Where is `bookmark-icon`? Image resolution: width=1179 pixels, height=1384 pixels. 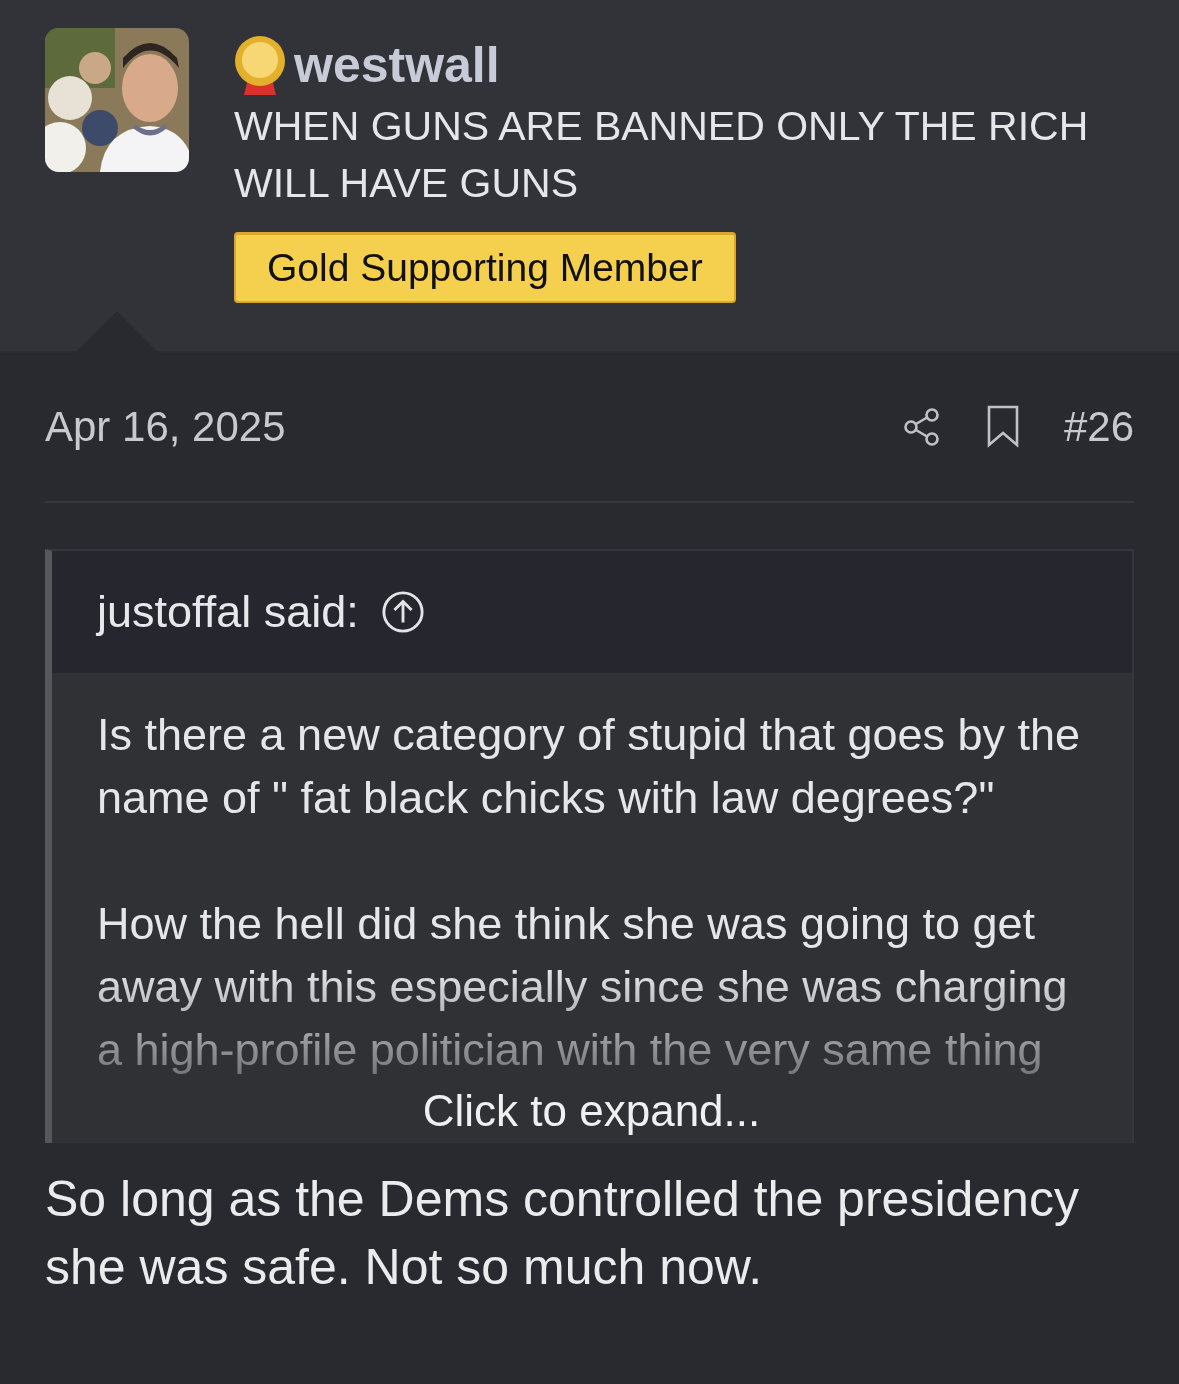 bookmark-icon is located at coordinates (1002, 427).